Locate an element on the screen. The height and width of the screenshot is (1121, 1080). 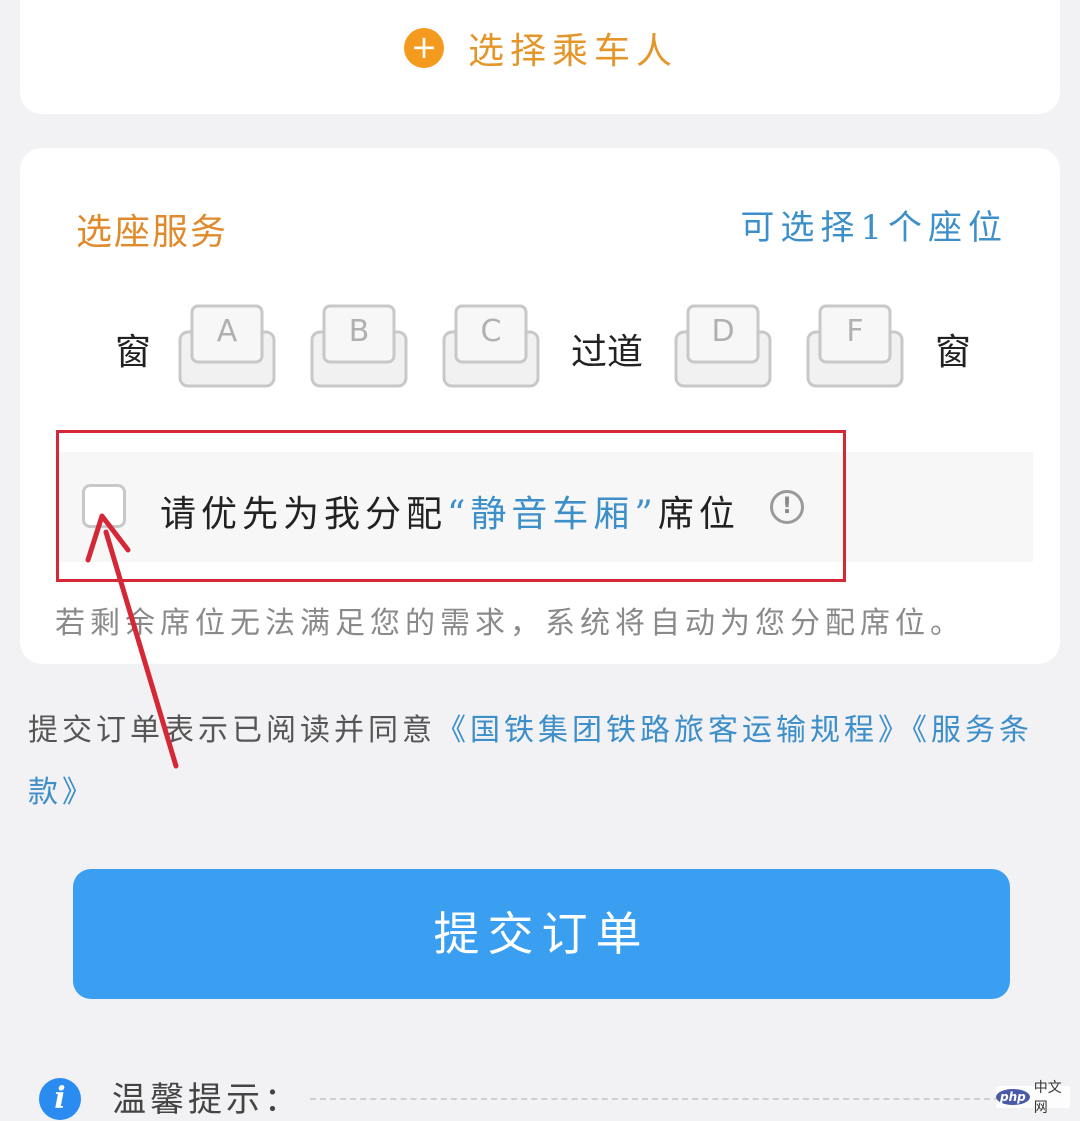
agreement-prefix: 提交订单表示已阅读并同意 is located at coordinates (232, 730).